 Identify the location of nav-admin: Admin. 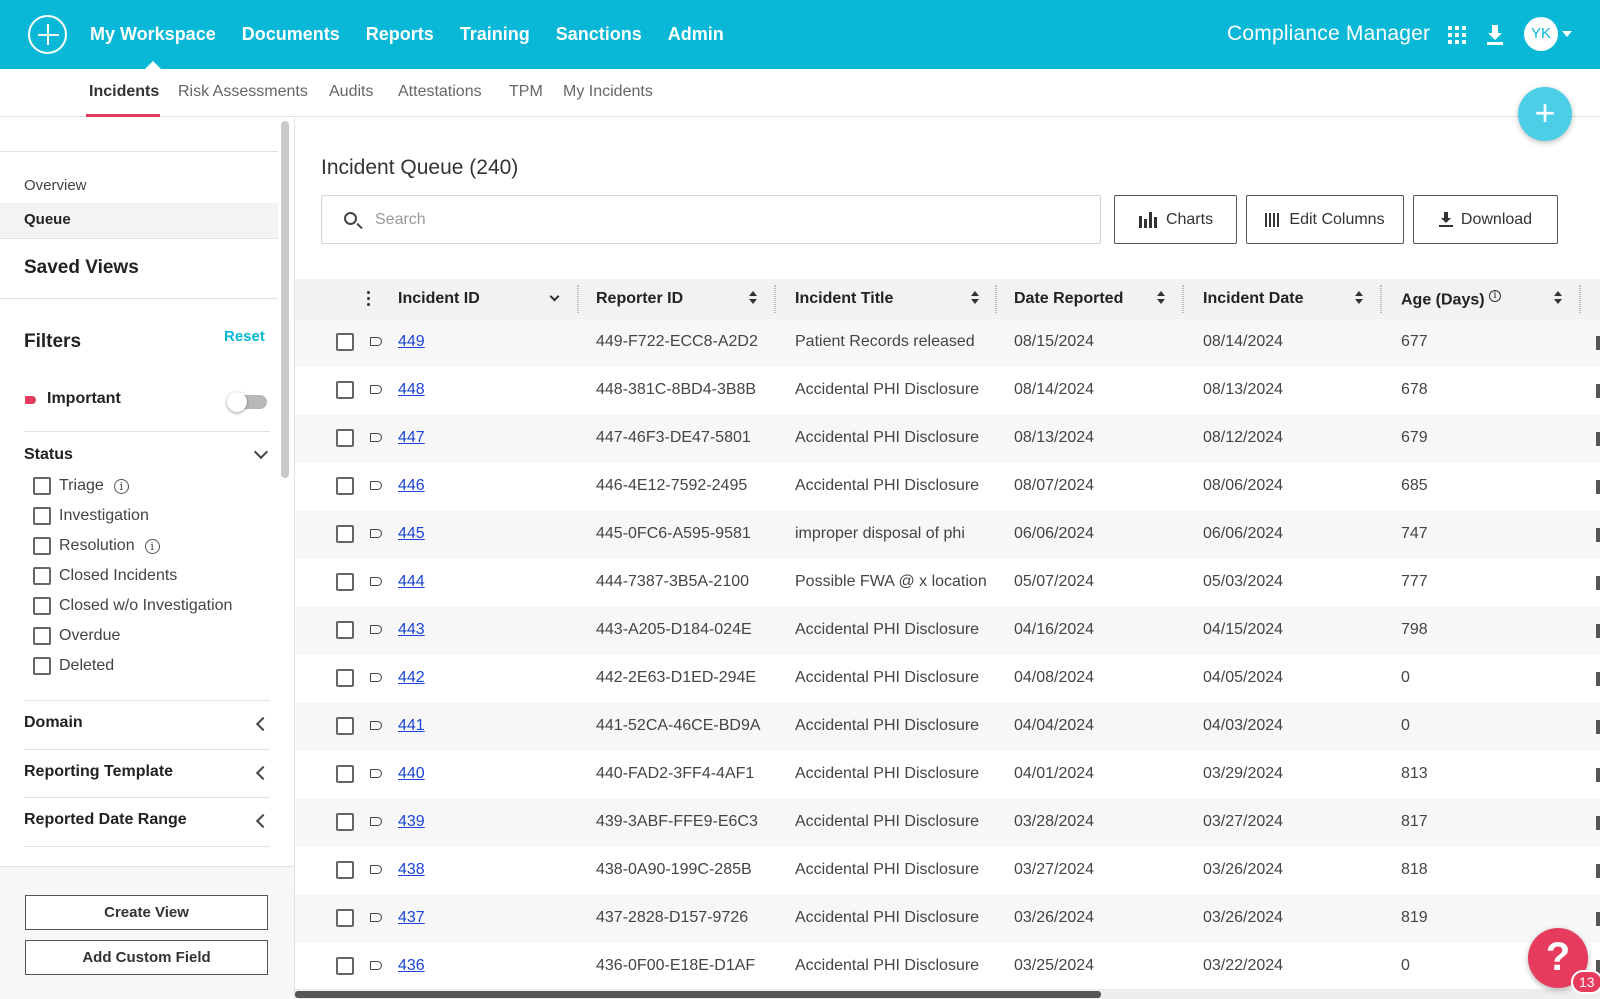
(696, 34).